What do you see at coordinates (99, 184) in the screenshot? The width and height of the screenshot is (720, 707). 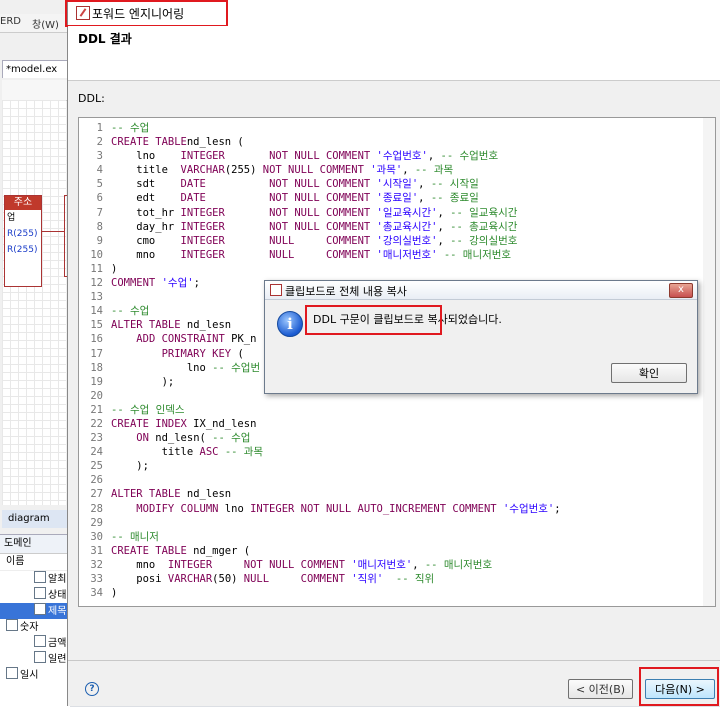 I see `line-number: 5` at bounding box center [99, 184].